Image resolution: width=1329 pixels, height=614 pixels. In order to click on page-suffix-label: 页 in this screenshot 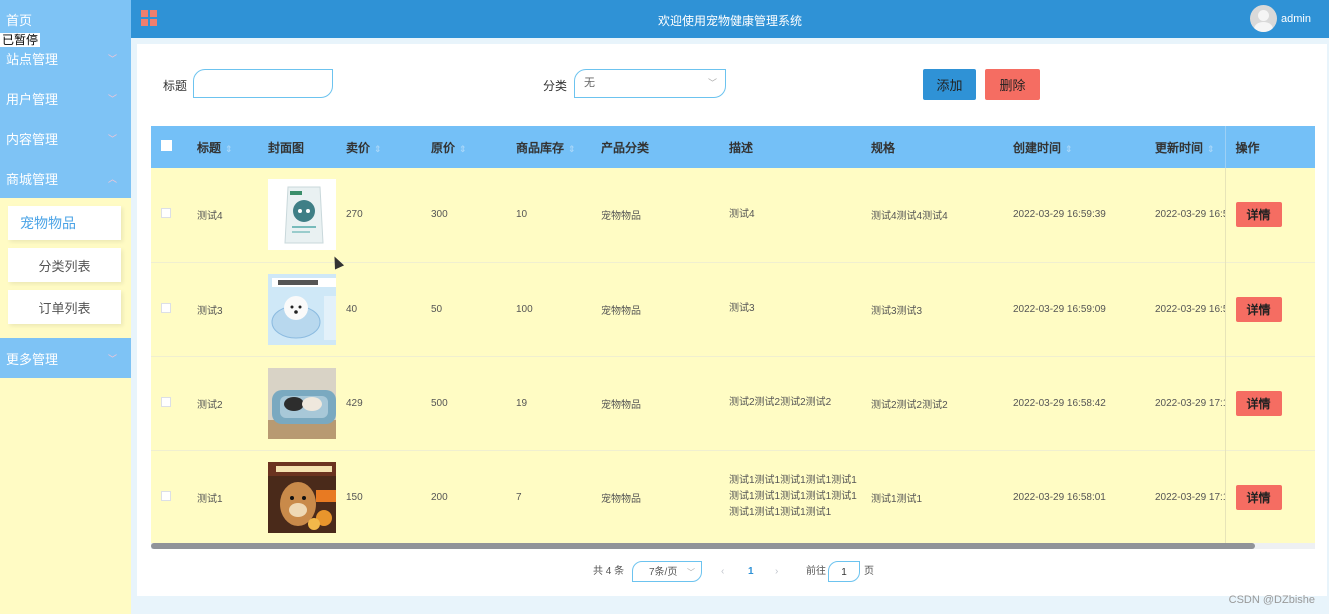, I will do `click(869, 571)`.